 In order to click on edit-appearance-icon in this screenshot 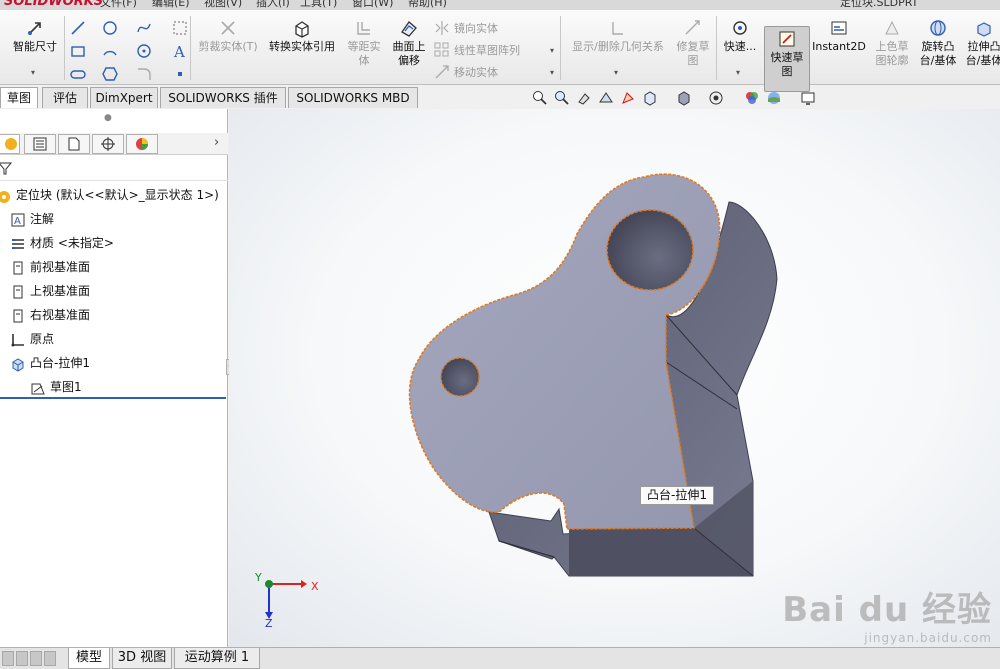, I will do `click(752, 98)`.